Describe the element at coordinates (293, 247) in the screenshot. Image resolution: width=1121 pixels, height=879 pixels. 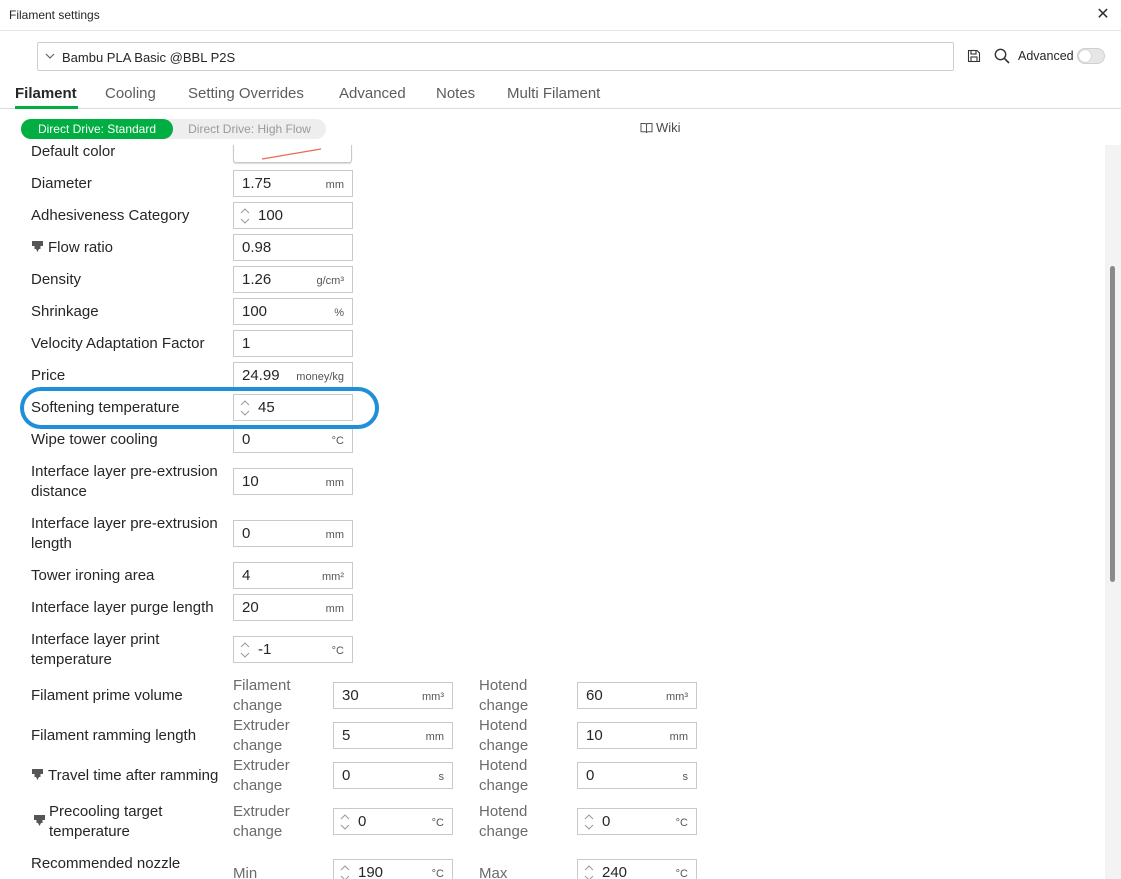
I see `flow-ratio-input: 0.98` at that location.